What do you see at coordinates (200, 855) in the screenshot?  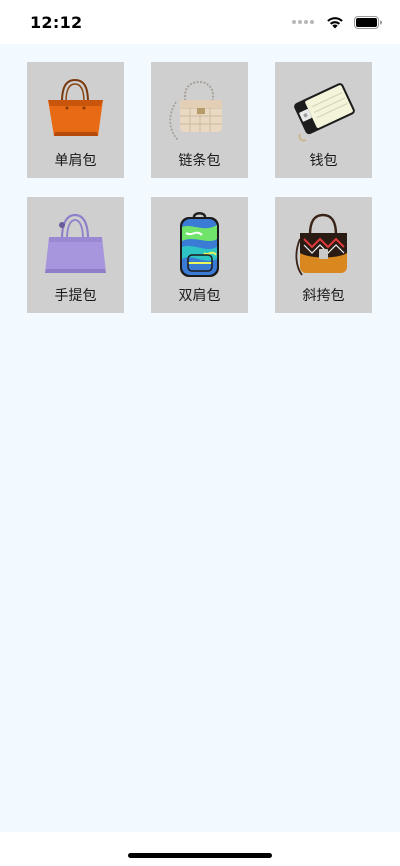 I see `home-indicator` at bounding box center [200, 855].